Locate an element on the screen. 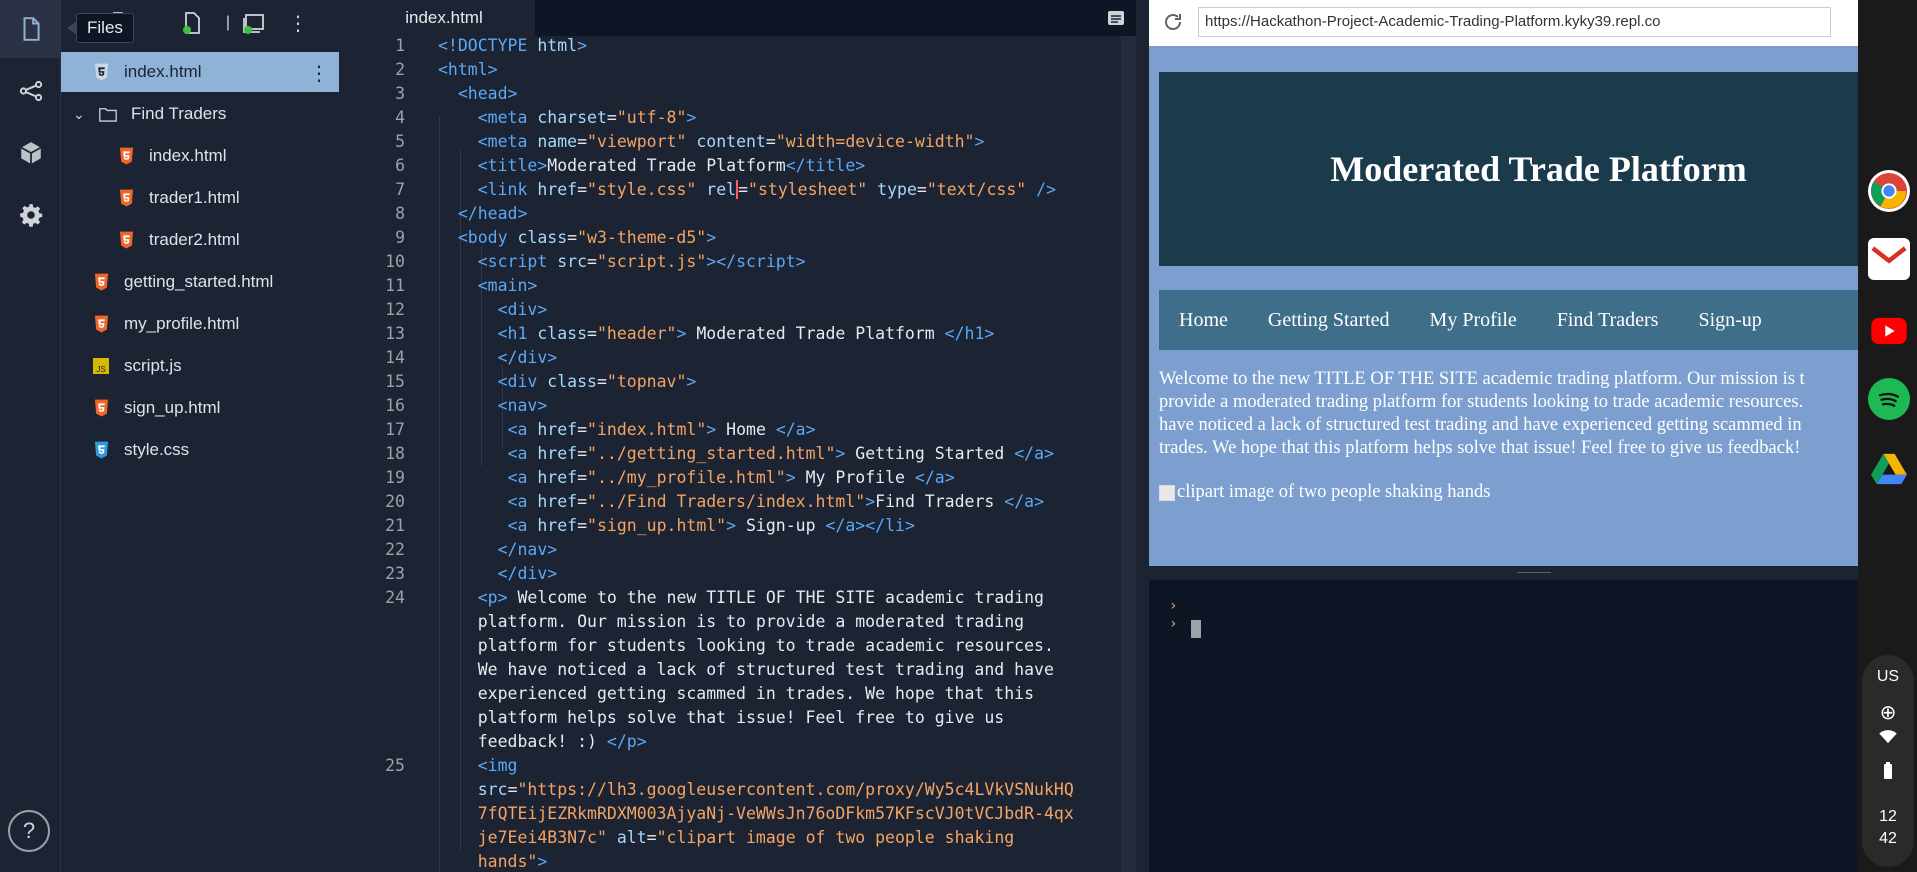 The image size is (1917, 872). more-options-icon: ⋮ is located at coordinates (298, 23).